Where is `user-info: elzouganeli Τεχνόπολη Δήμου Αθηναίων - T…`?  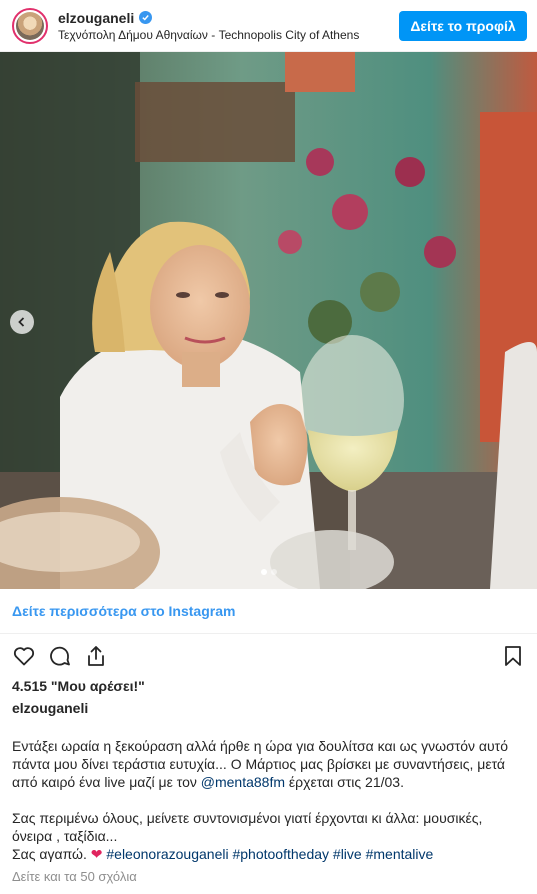
user-info: elzouganeli Τεχνόπολη Δήμου Αθηναίων - T… is located at coordinates (228, 26).